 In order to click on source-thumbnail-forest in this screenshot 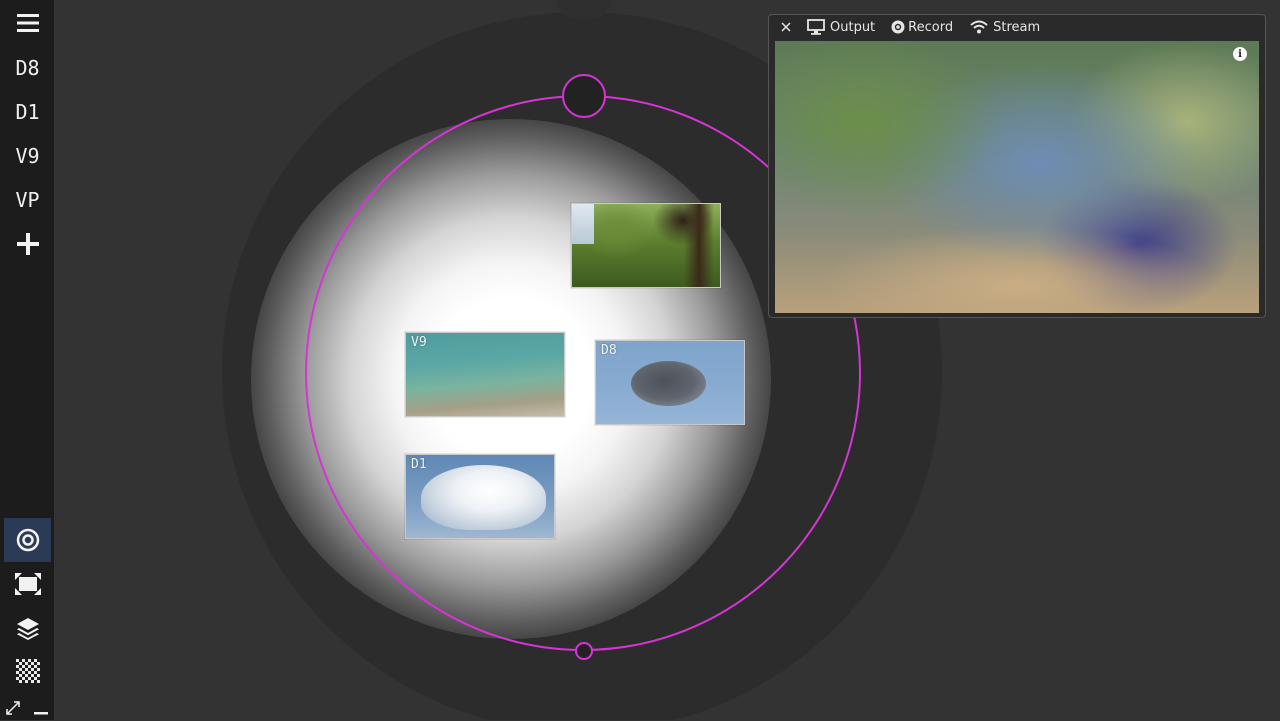, I will do `click(646, 245)`.